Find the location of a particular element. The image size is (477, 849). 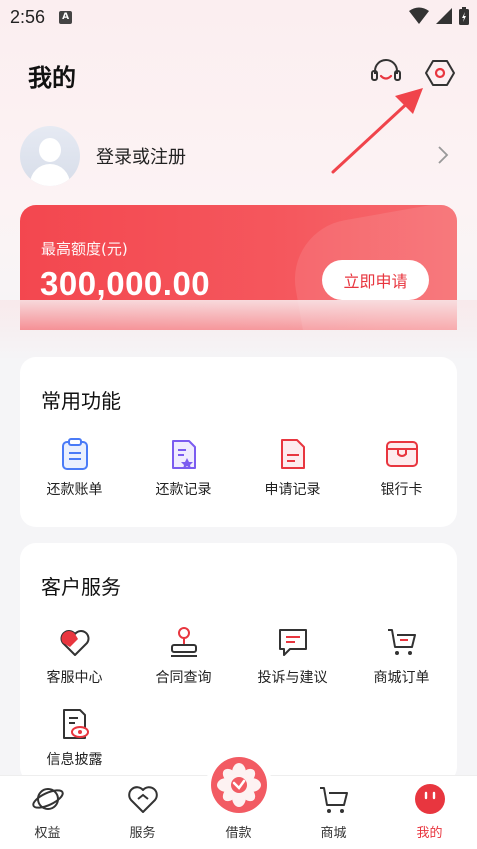

planet-icon is located at coordinates (48, 799).